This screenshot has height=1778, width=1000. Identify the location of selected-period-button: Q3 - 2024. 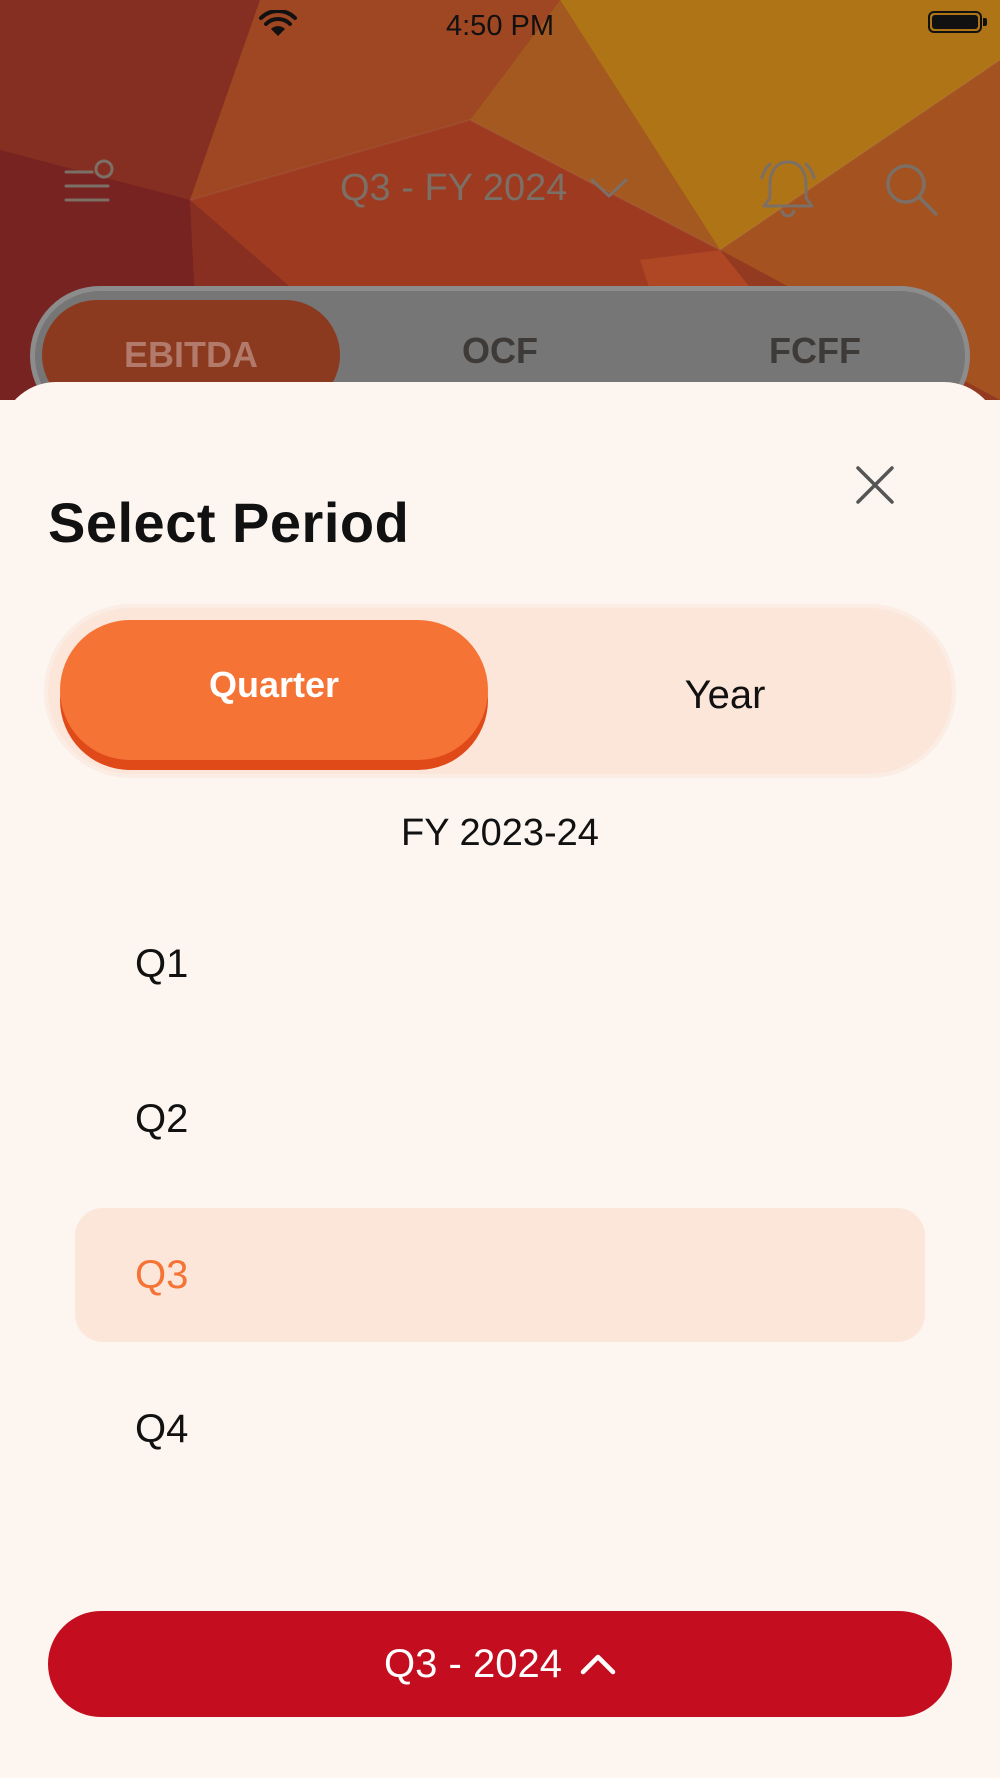
(500, 1664).